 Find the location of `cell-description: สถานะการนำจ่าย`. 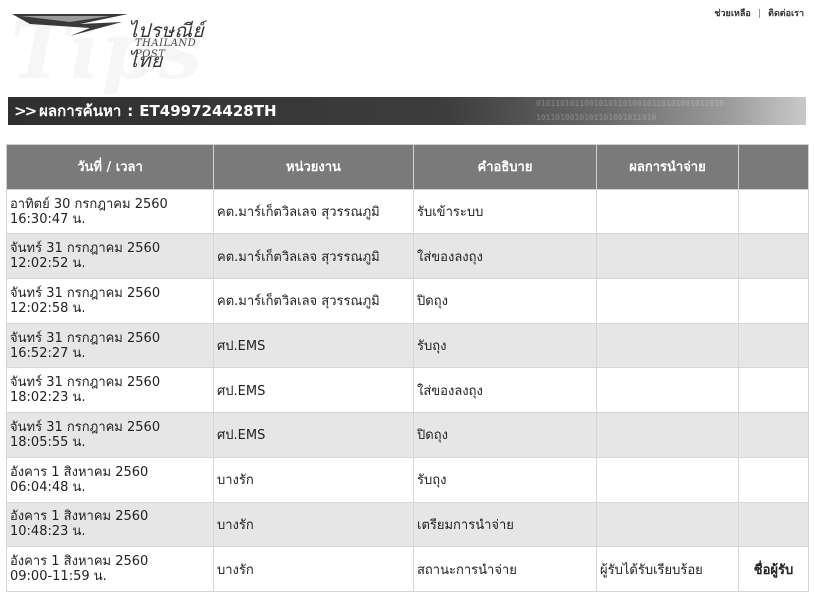

cell-description: สถานะการนำจ่าย is located at coordinates (505, 569).